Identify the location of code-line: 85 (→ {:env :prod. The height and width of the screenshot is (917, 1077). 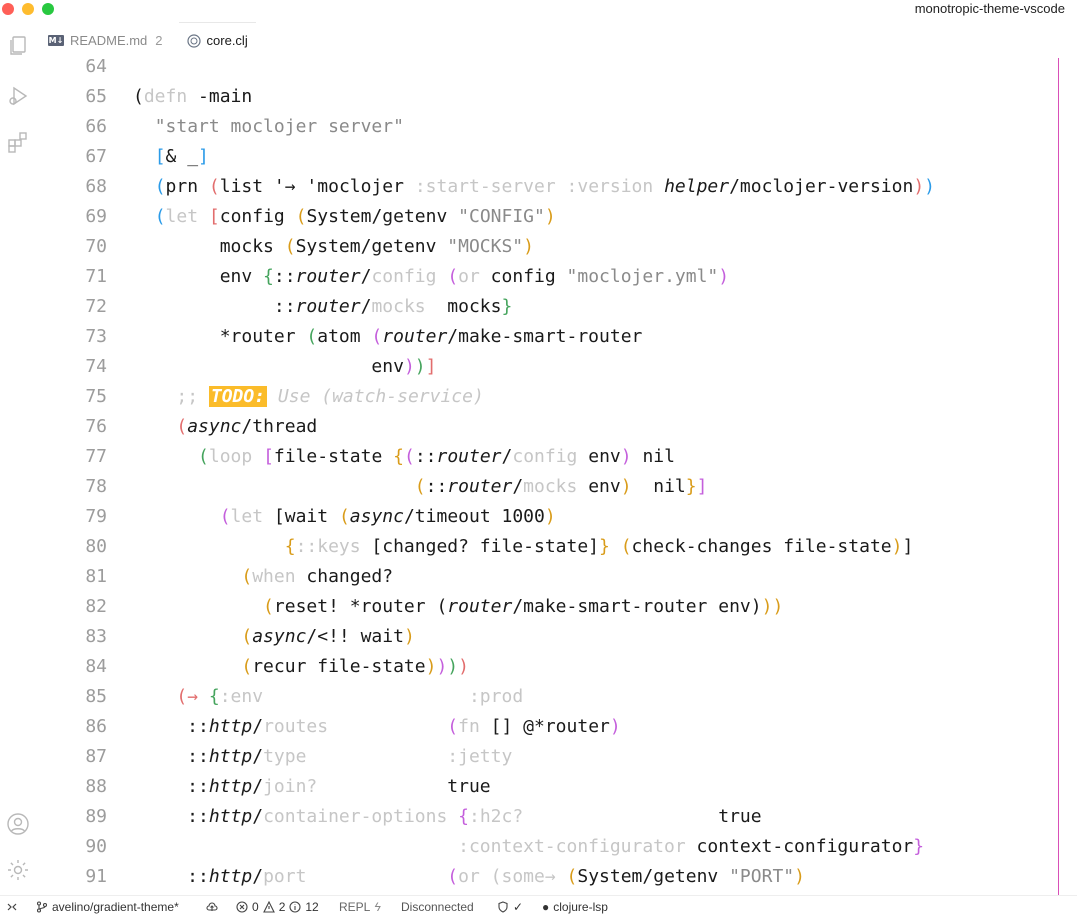
(281, 697).